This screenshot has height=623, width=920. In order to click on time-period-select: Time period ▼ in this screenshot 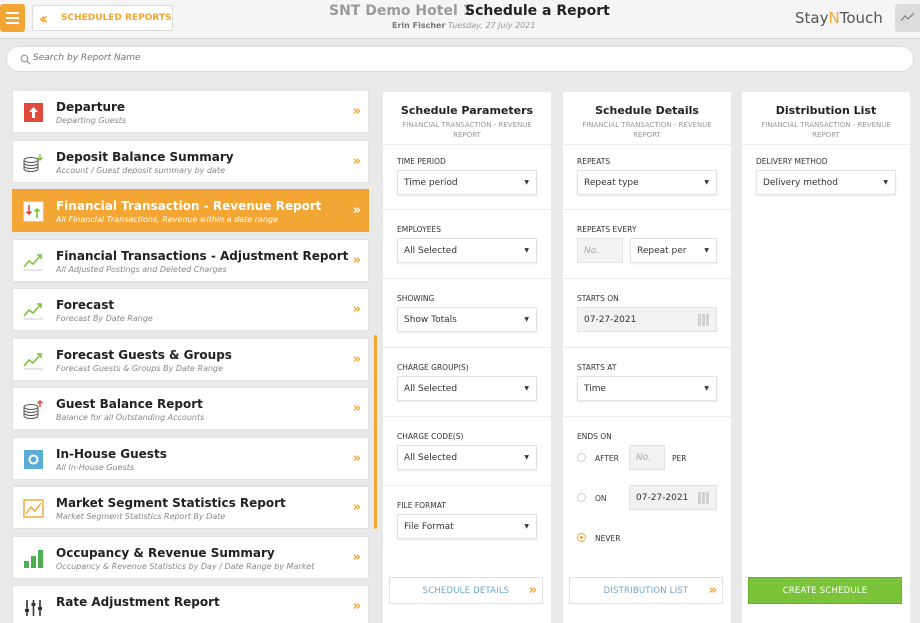, I will do `click(467, 182)`.